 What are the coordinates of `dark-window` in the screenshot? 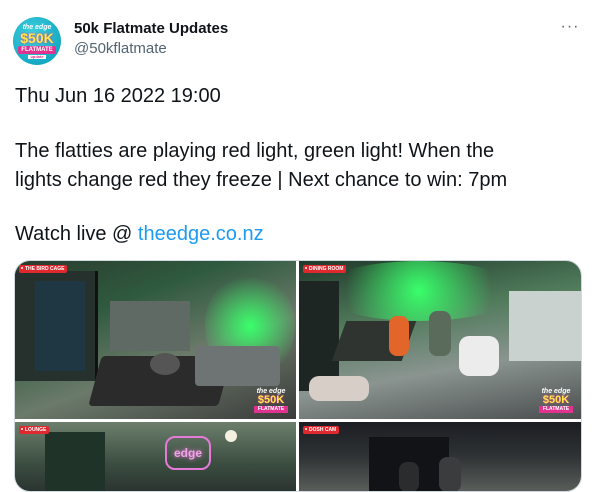 It's located at (319, 336).